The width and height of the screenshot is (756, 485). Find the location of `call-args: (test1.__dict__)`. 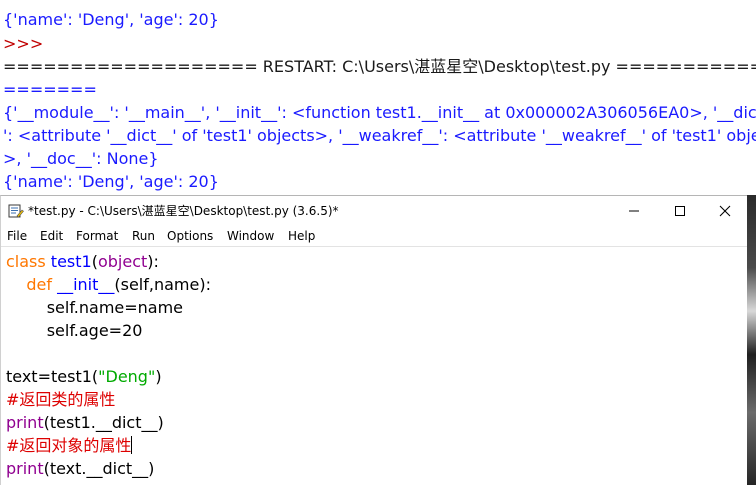

call-args: (test1.__dict__) is located at coordinates (103, 422).